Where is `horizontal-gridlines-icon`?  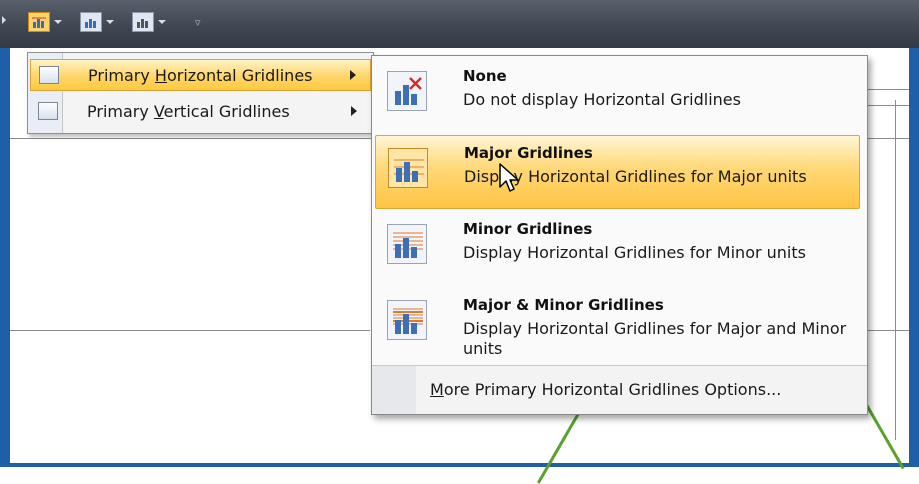 horizontal-gridlines-icon is located at coordinates (49, 75).